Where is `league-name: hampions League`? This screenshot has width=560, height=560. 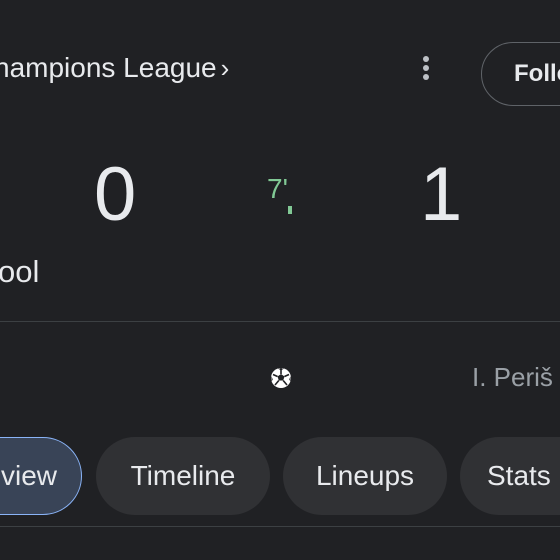
league-name: hampions League is located at coordinates (108, 67).